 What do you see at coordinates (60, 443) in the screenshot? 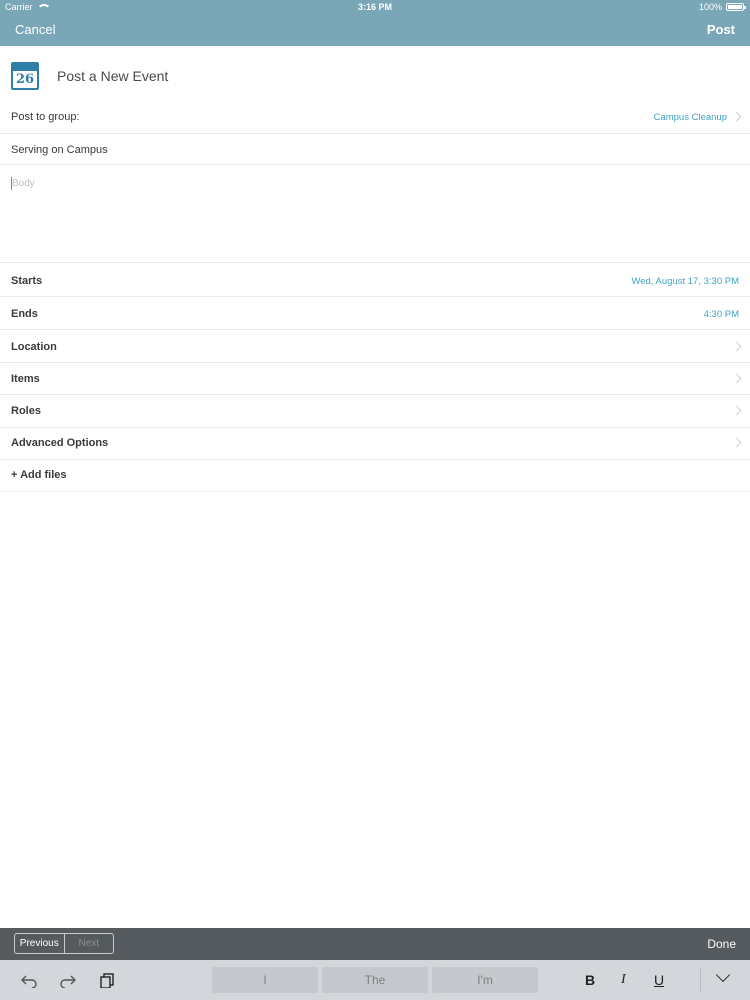
I see `advanced-options-label: Advanced Options` at bounding box center [60, 443].